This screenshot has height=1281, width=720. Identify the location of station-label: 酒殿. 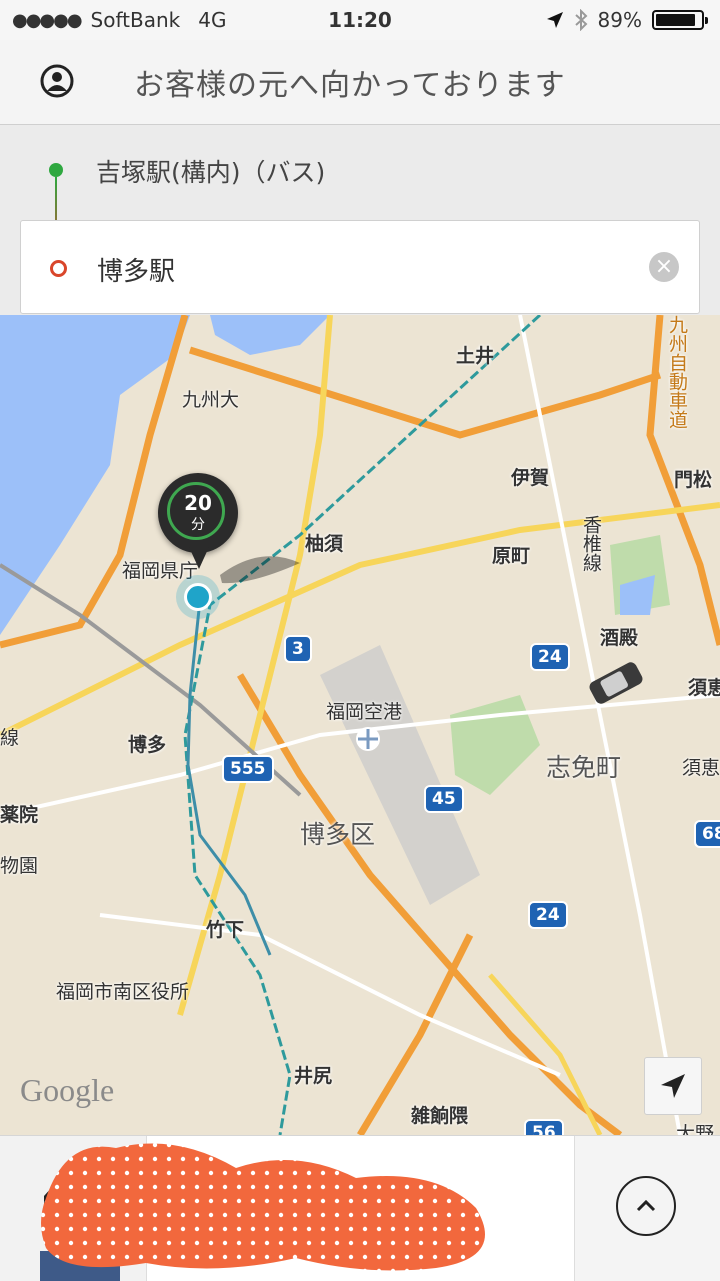
(619, 638).